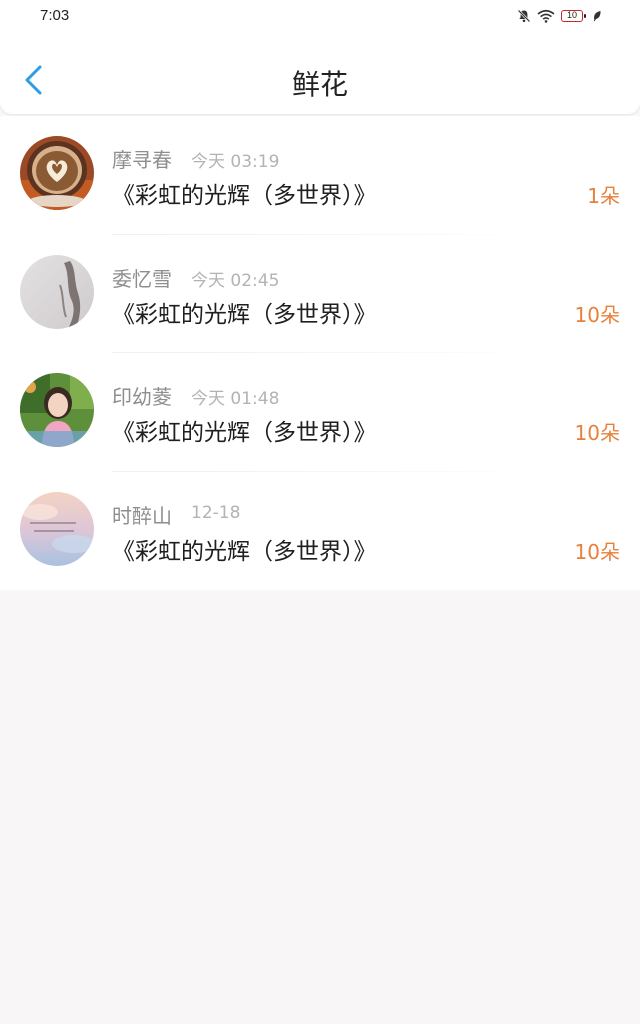  What do you see at coordinates (320, 175) in the screenshot?
I see `list-item: 摩寻春 今天 03:19 《彩虹的光辉（多世界）》 1朵` at bounding box center [320, 175].